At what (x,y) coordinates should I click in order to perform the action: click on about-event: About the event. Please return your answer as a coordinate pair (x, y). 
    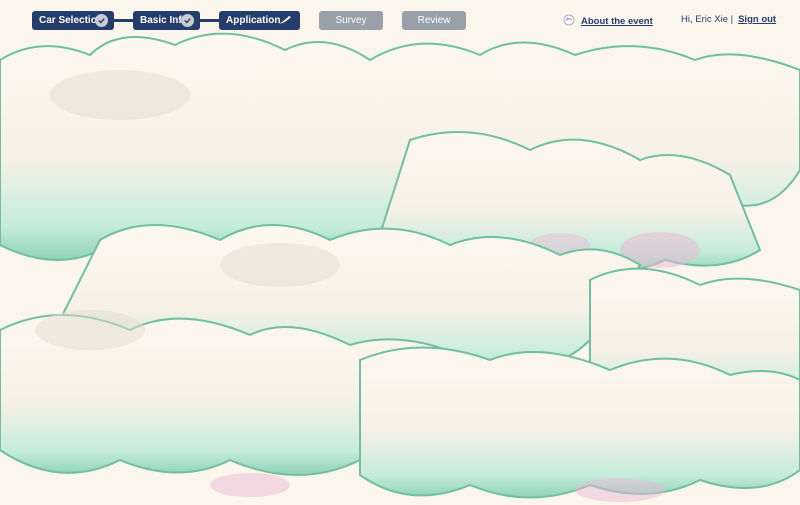
    Looking at the image, I should click on (608, 21).